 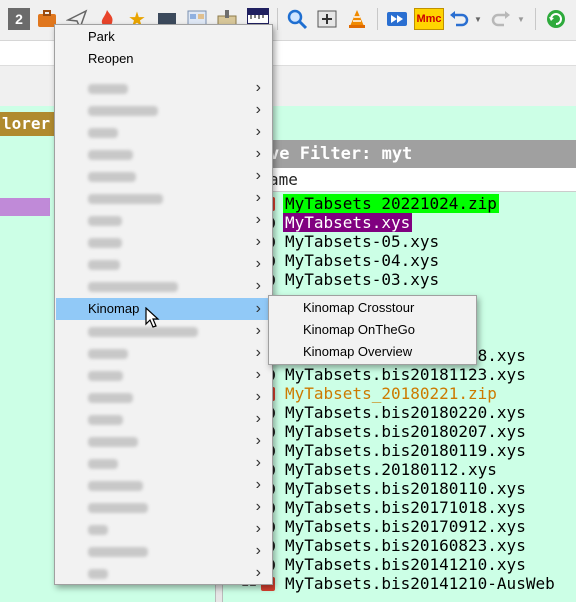 I want to click on menu-item-reopen: Reopen, so click(x=163, y=59).